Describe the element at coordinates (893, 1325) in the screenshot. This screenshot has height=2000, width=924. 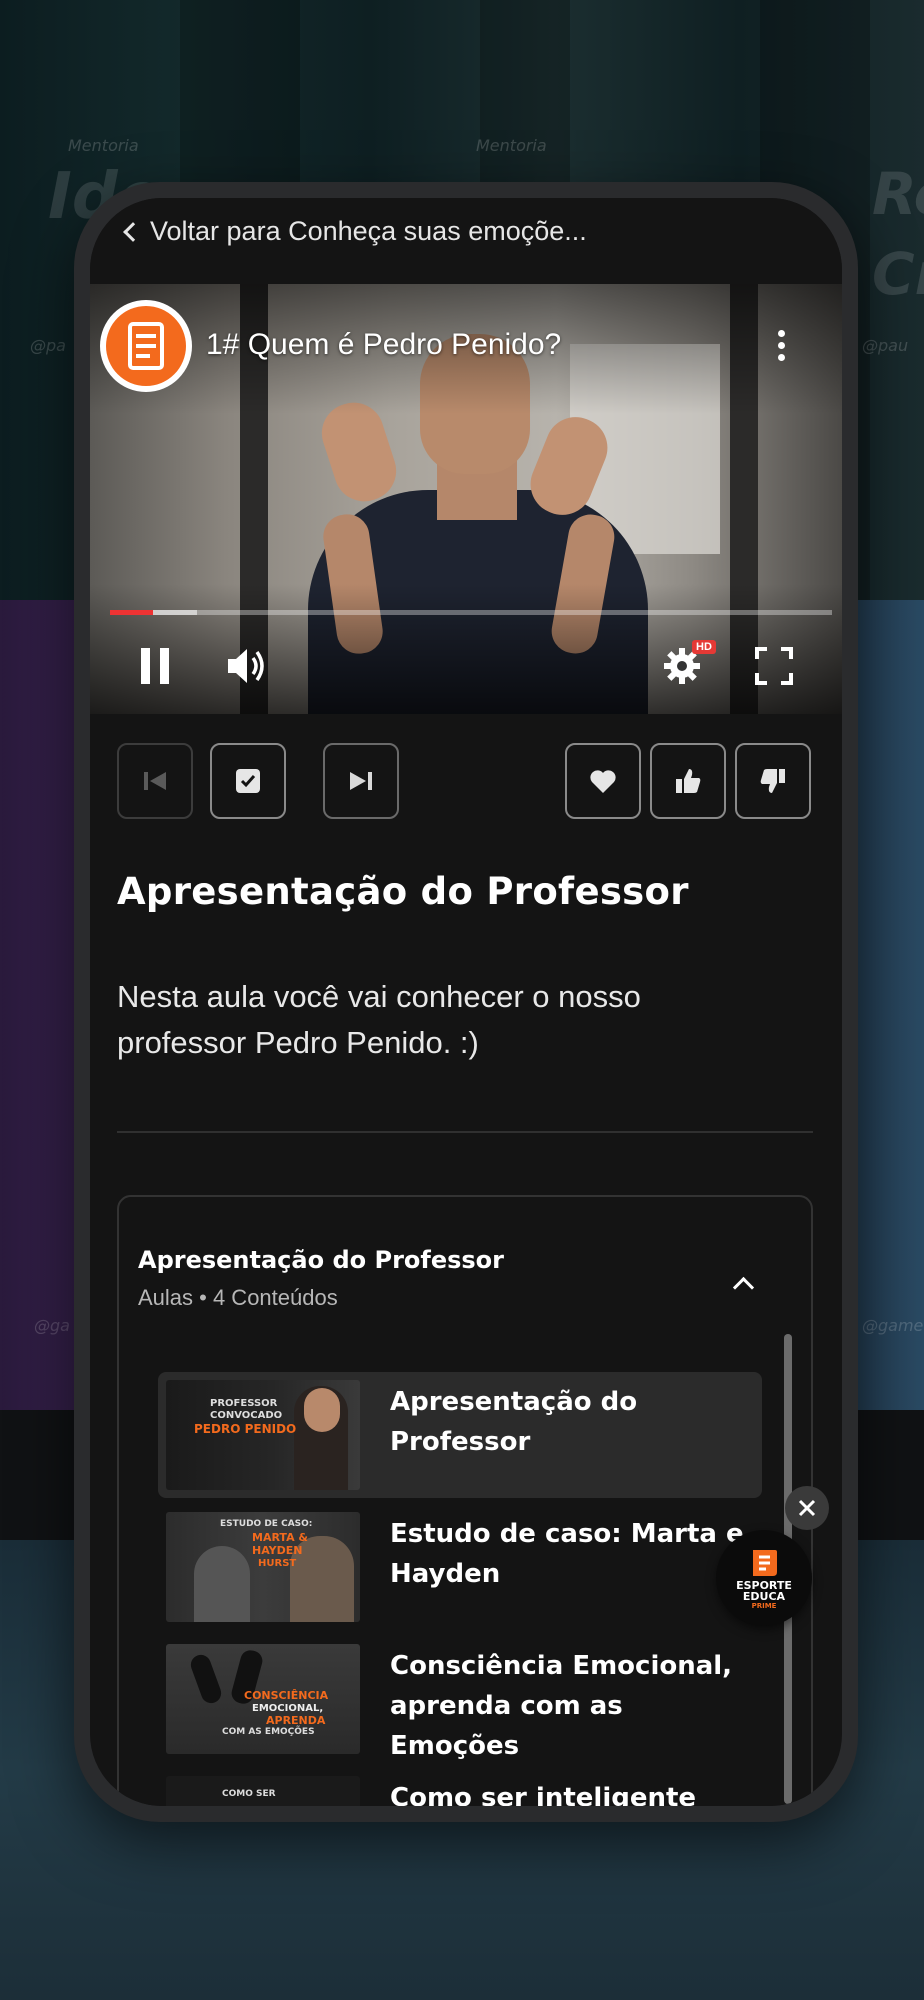
I see `background-text: @game` at that location.